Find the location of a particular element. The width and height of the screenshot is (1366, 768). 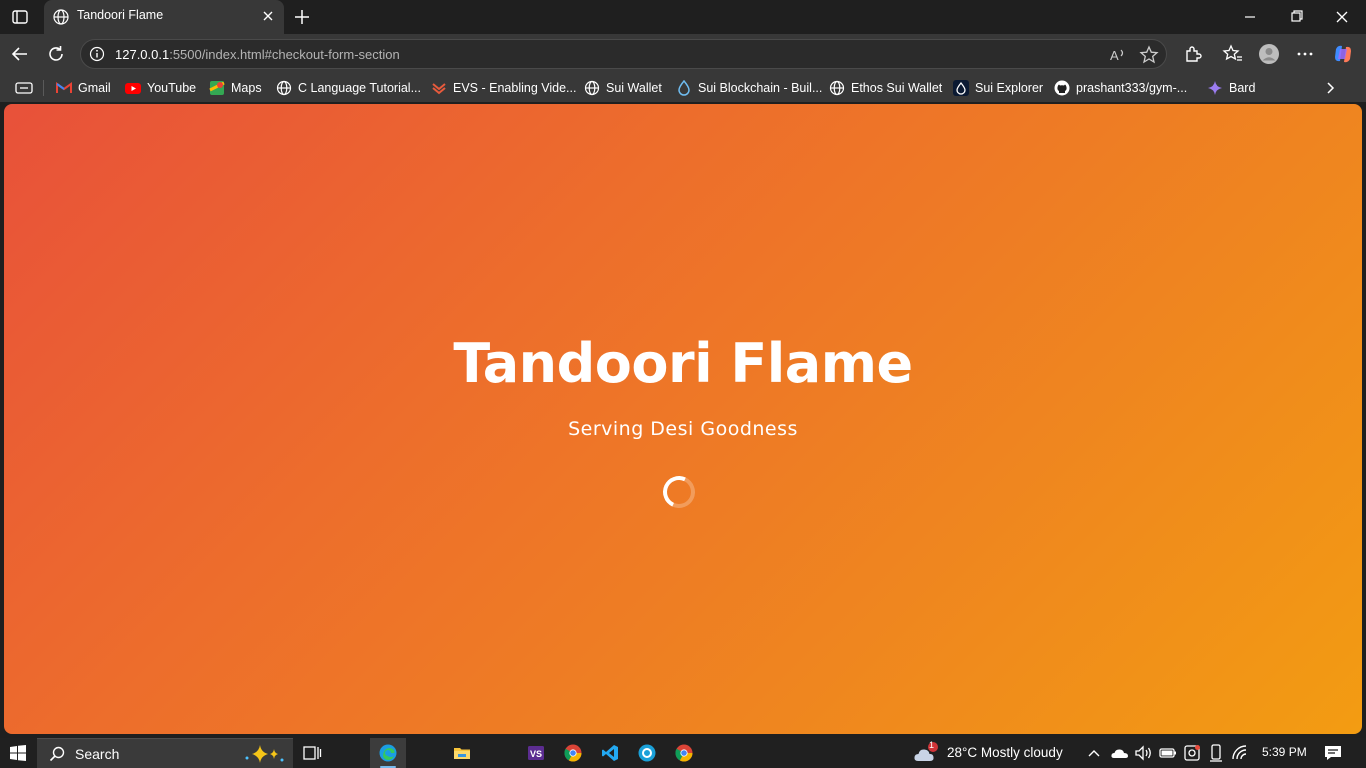

tab-title: Tandoori Flame is located at coordinates (120, 15).